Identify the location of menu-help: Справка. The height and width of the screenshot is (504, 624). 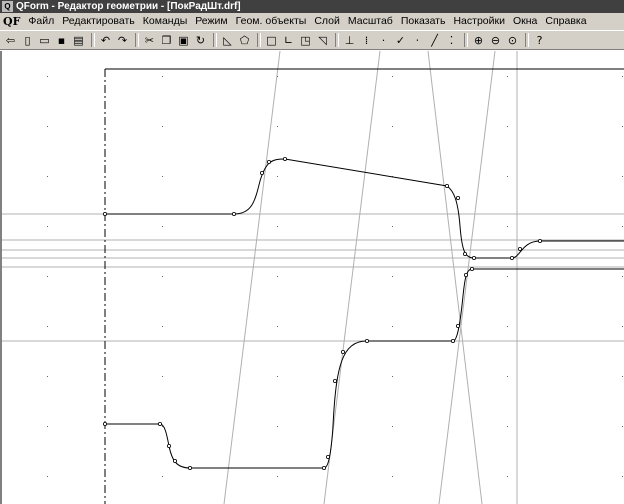
(565, 21).